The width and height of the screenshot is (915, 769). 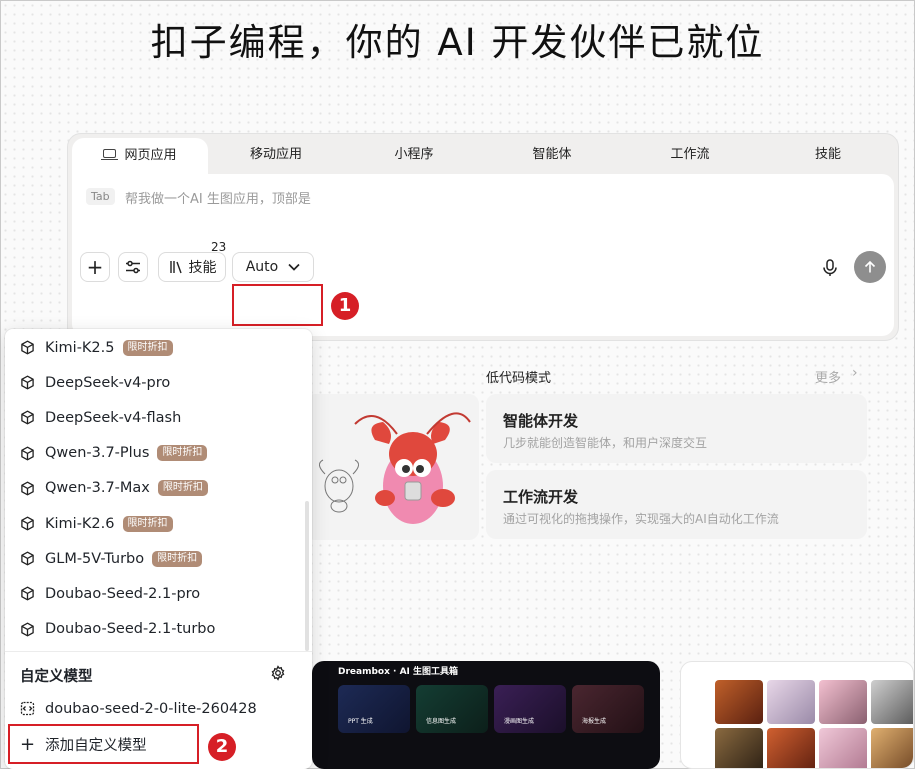 I want to click on tab-skills: 技能, so click(x=828, y=154).